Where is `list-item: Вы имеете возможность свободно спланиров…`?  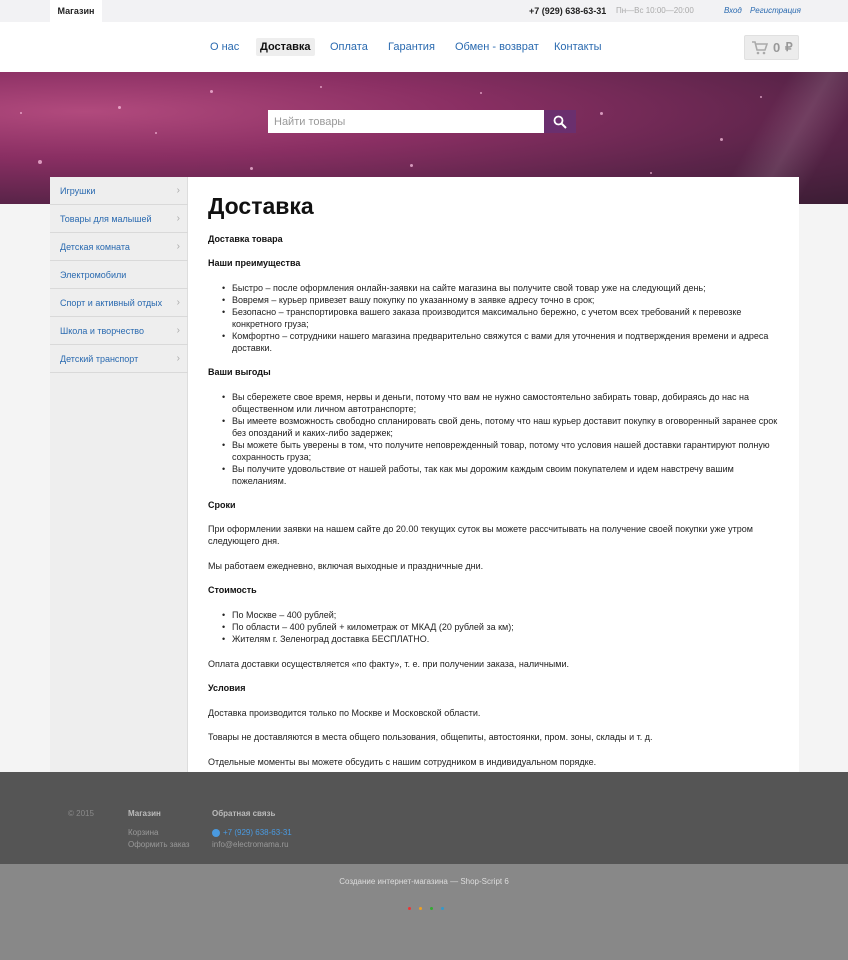
list-item: Вы имеете возможность свободно спланиров… is located at coordinates (502, 427).